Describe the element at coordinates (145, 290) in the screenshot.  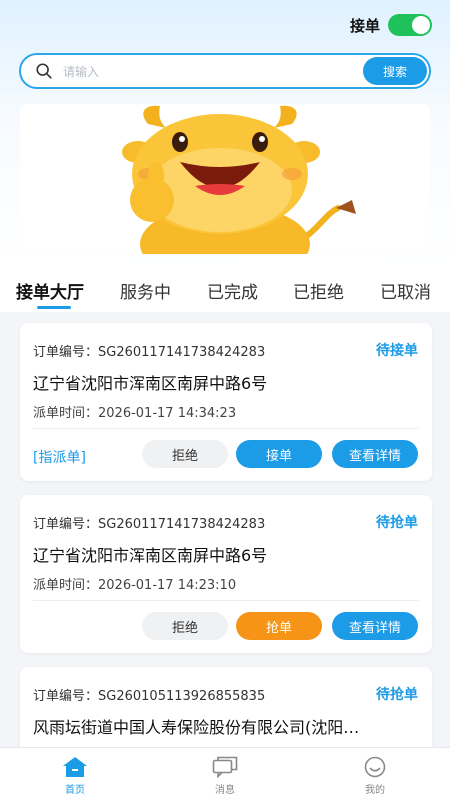
I see `tab-in-service: 服务中` at that location.